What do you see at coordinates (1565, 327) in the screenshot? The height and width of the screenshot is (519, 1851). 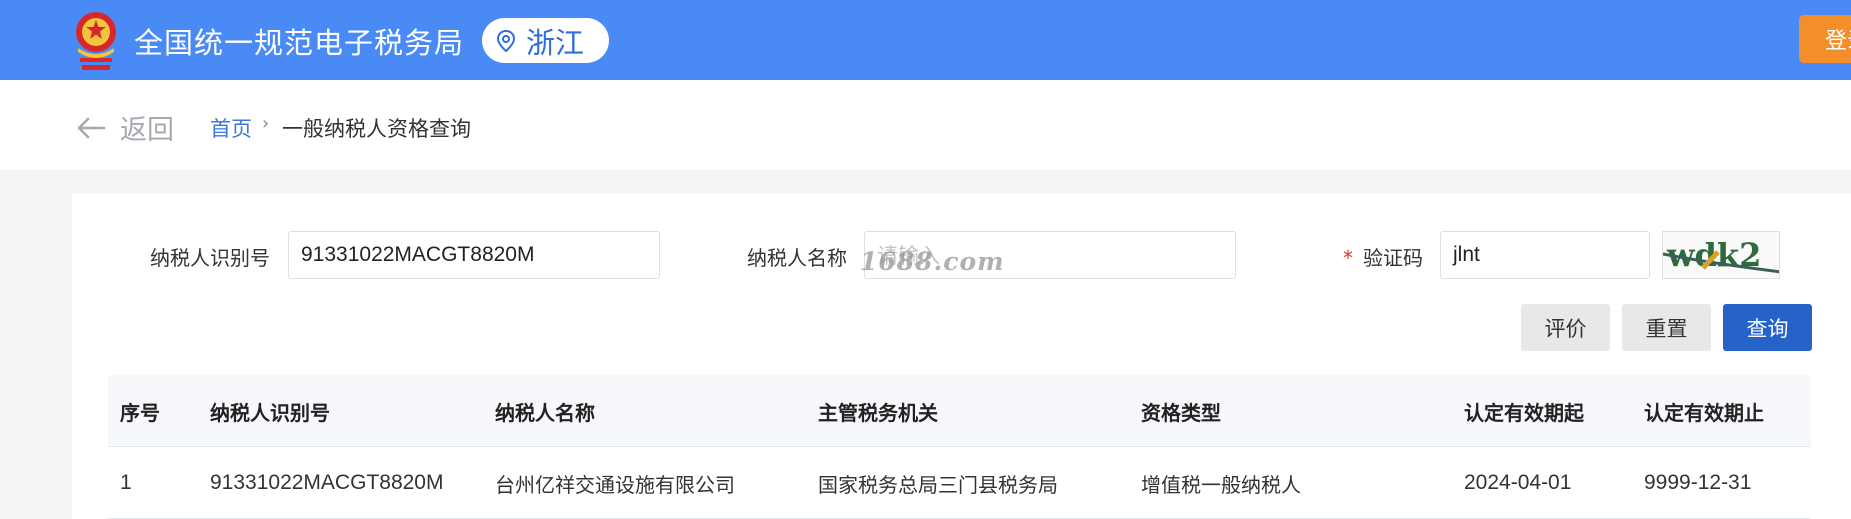 I see `evaluate-button: 评价` at bounding box center [1565, 327].